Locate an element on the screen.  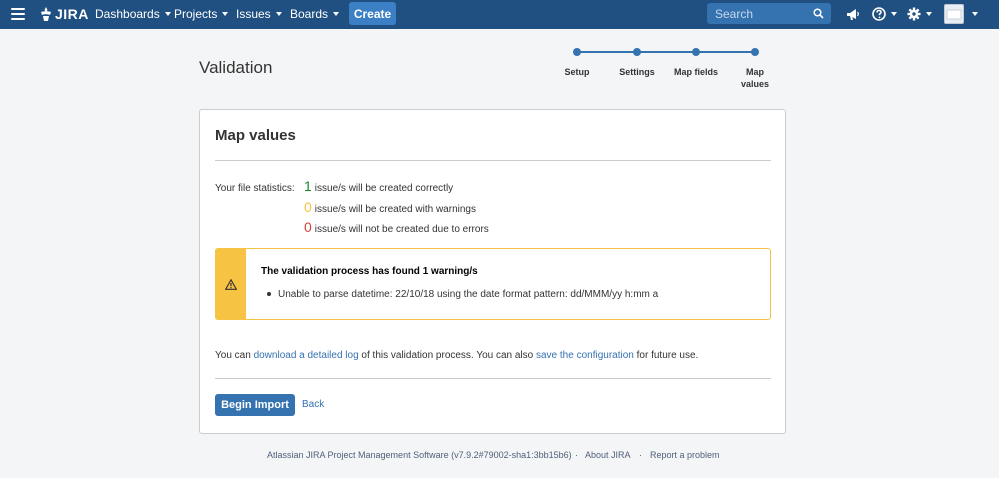
stat-created-with-warnings: 0 issue/s will be created with warnings is located at coordinates (390, 207).